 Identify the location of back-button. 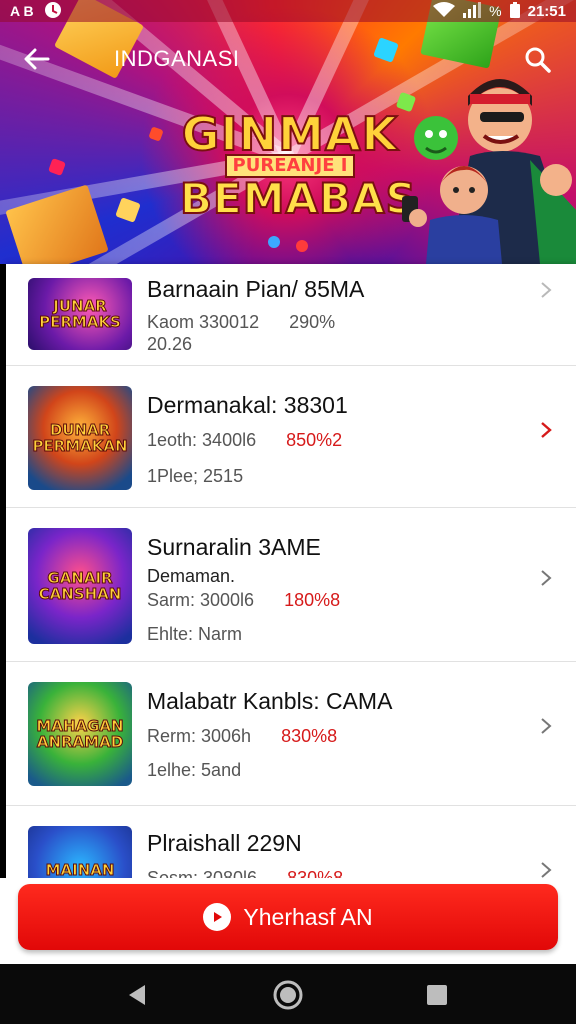
(37, 59).